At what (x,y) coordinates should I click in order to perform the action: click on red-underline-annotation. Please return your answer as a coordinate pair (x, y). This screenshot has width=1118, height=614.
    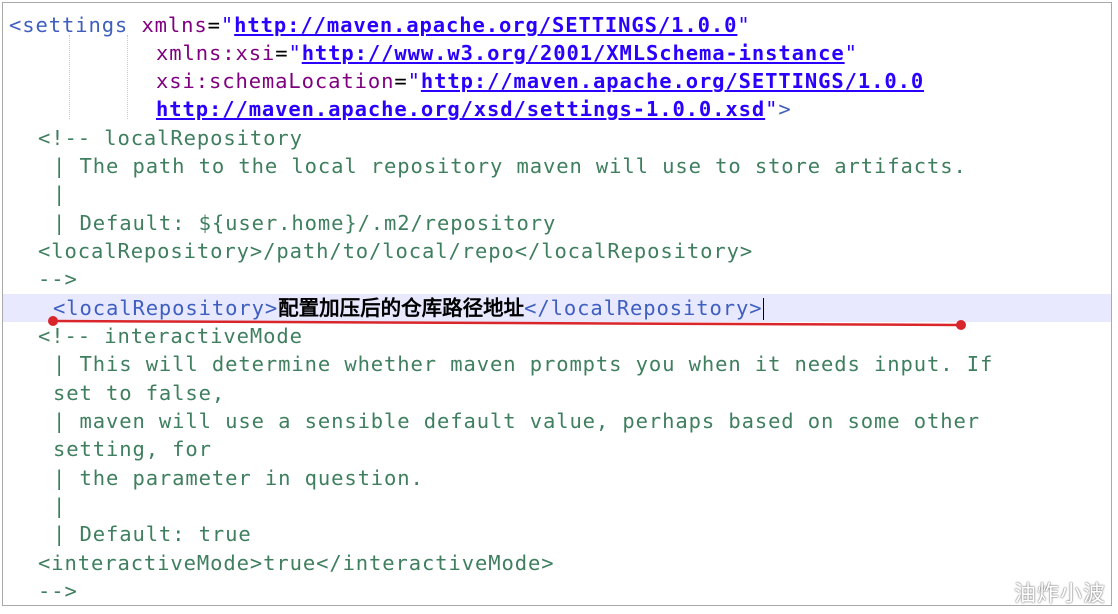
    Looking at the image, I should click on (507, 323).